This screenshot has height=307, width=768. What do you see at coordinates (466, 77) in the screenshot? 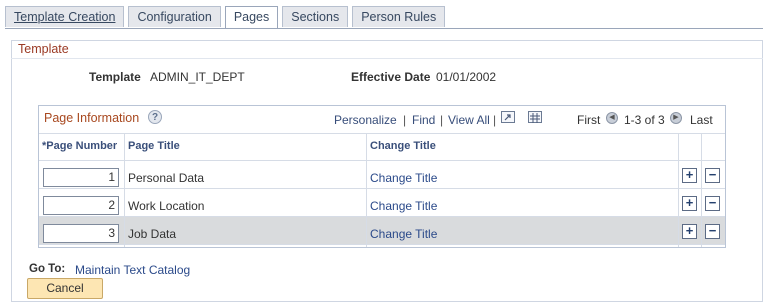
I see `effective-date-value: 01/01/2002` at bounding box center [466, 77].